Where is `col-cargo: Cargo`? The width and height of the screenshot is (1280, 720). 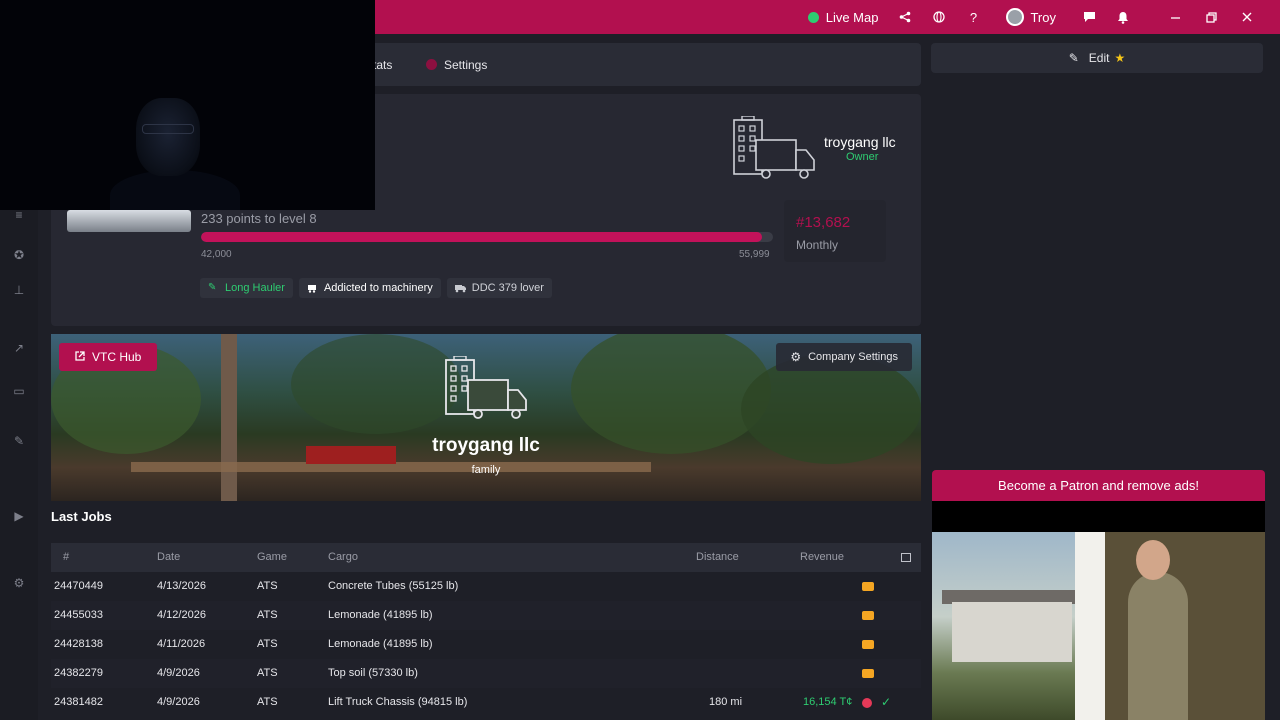
col-cargo: Cargo is located at coordinates (343, 557).